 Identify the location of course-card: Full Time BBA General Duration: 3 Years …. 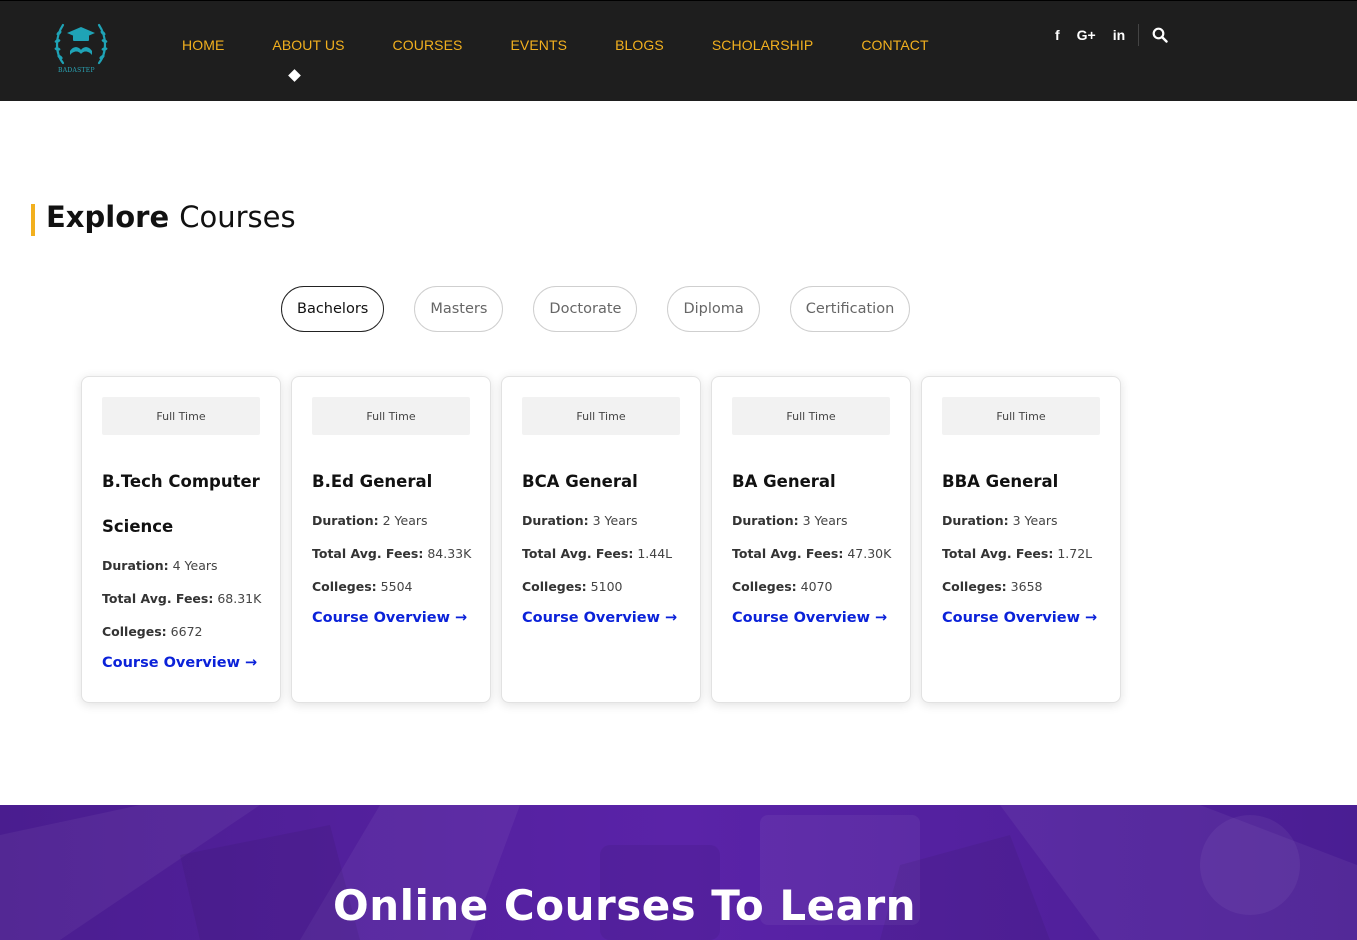
(1021, 539).